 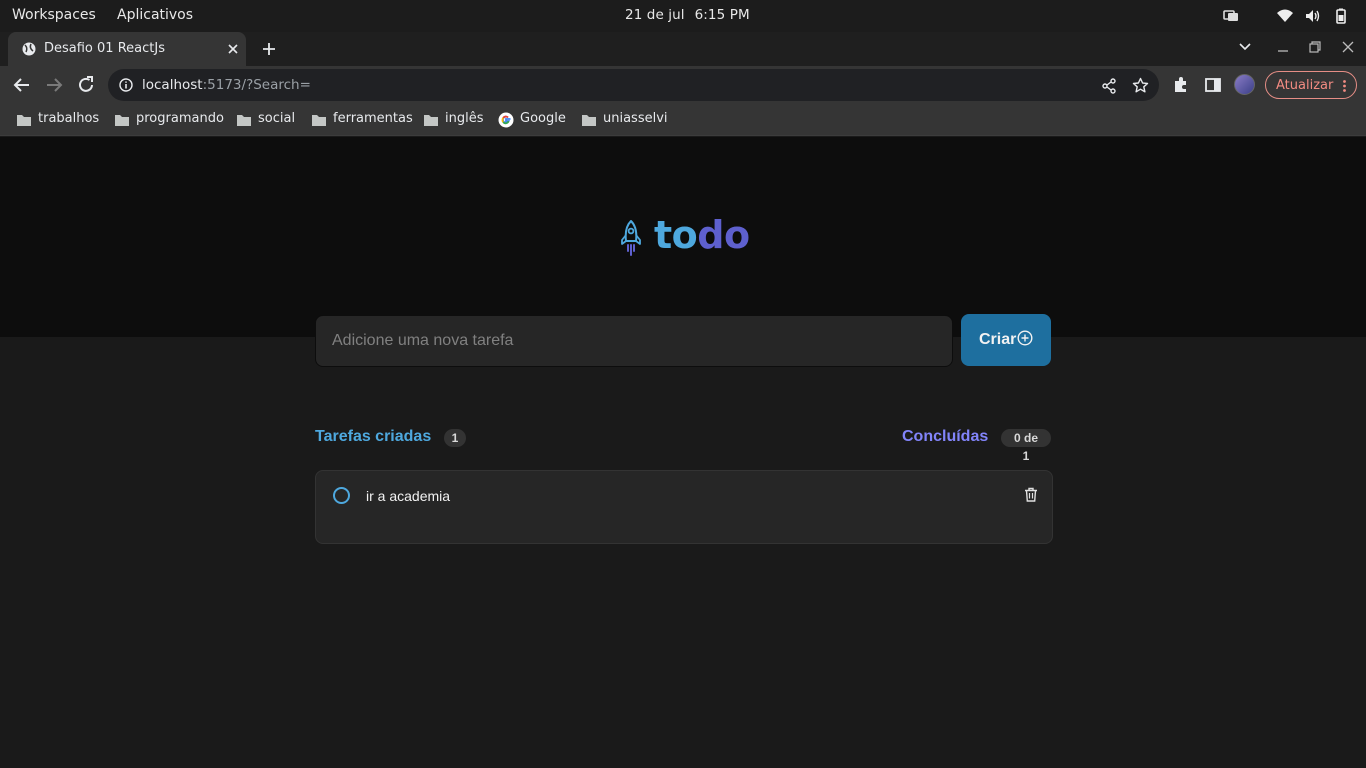 I want to click on tab-title: Desafio 01 ReactJs, so click(x=104, y=48).